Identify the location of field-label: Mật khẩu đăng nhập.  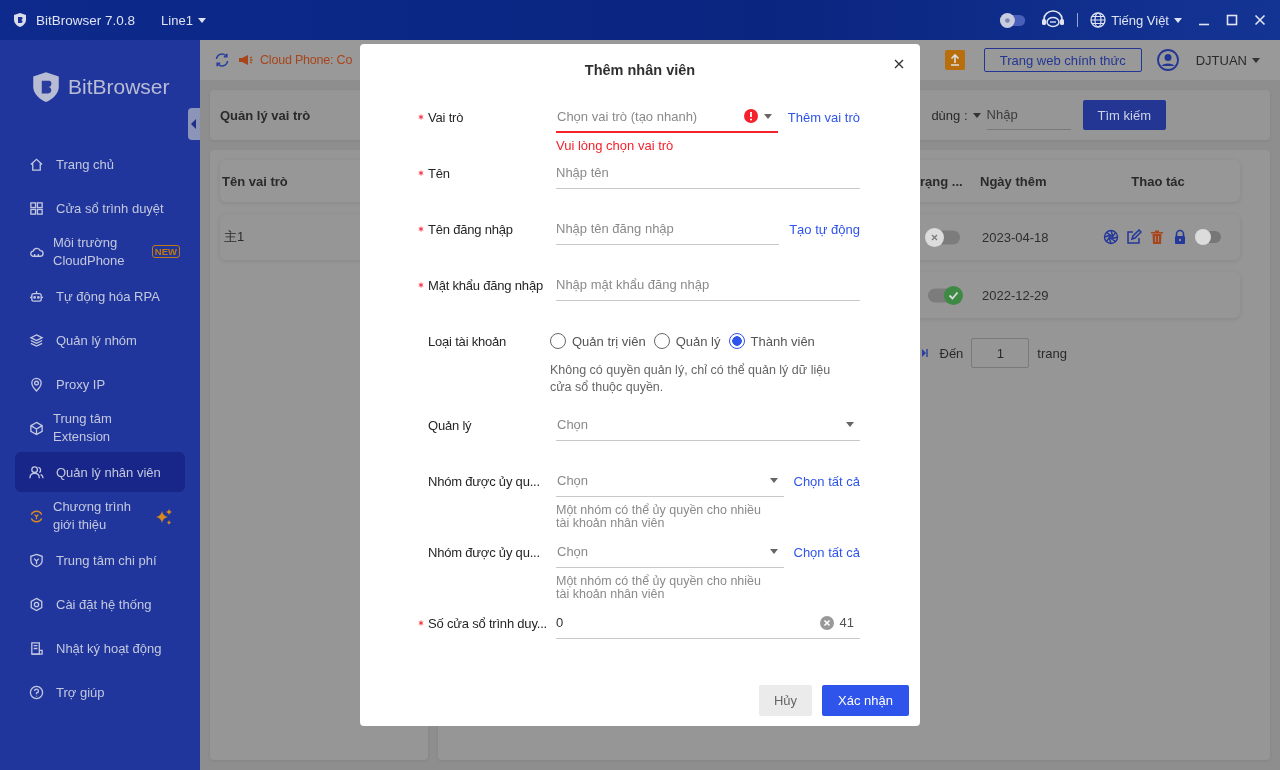
(485, 285).